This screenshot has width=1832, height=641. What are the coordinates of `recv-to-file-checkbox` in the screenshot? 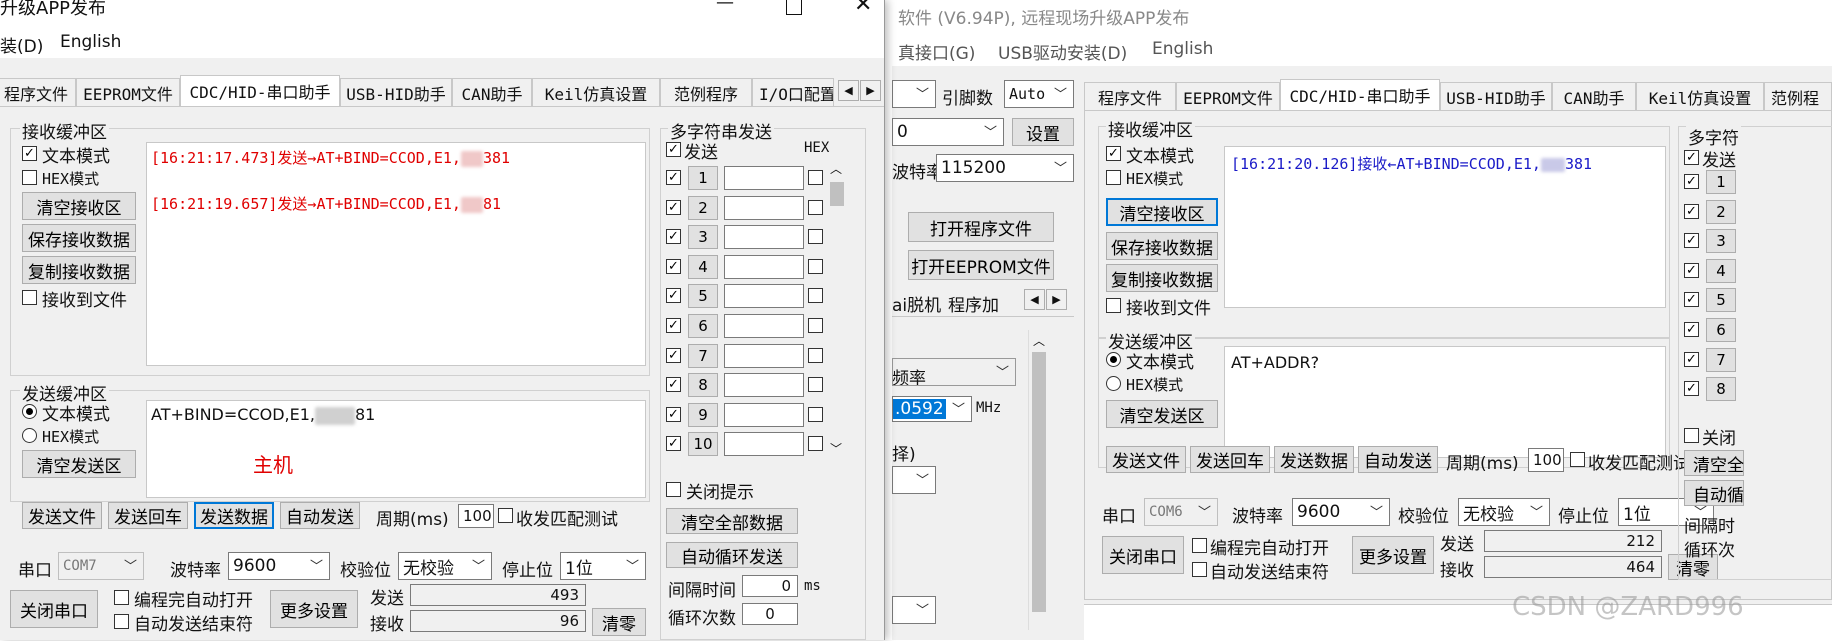 It's located at (29, 297).